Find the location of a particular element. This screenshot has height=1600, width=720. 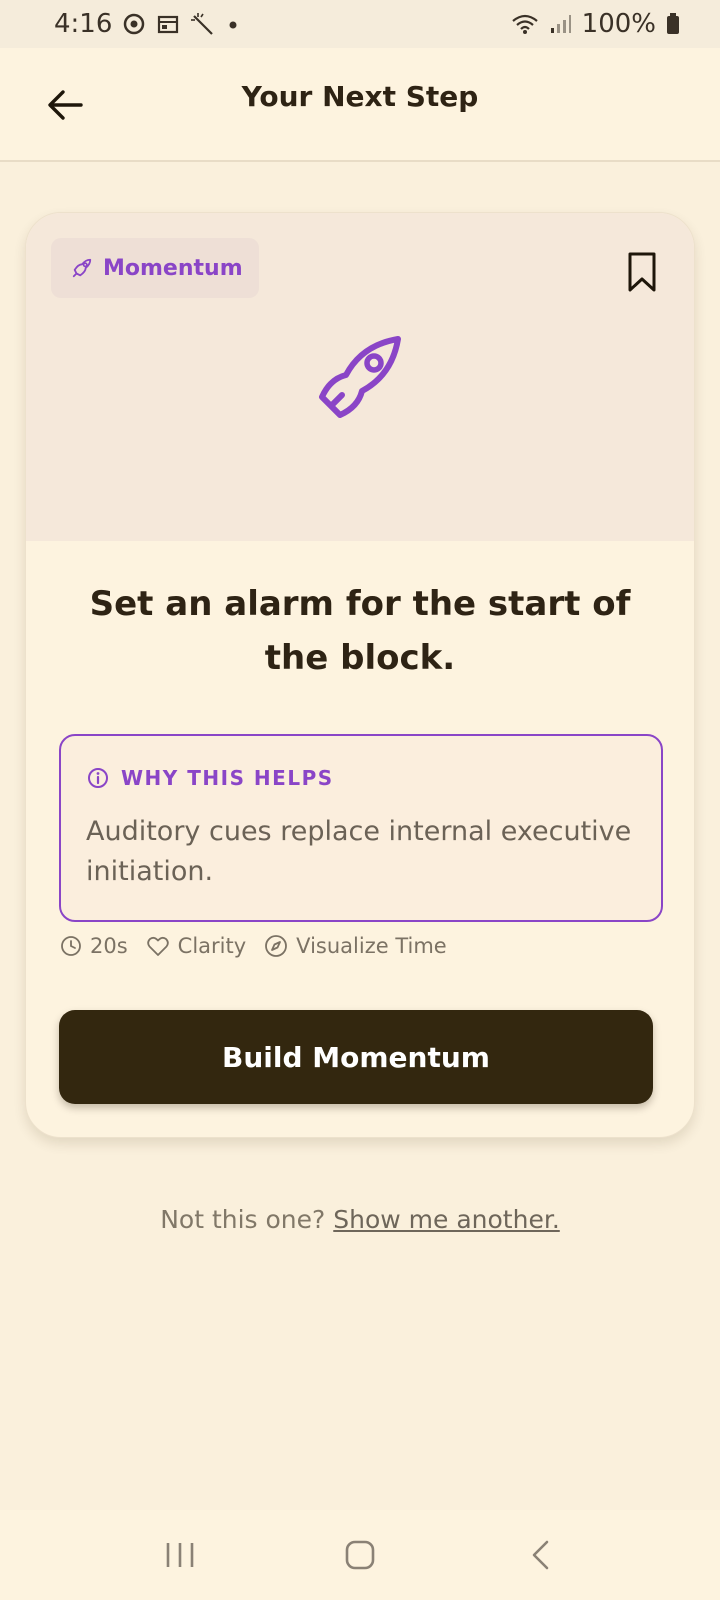

app-header: Your Next Step is located at coordinates (360, 105).